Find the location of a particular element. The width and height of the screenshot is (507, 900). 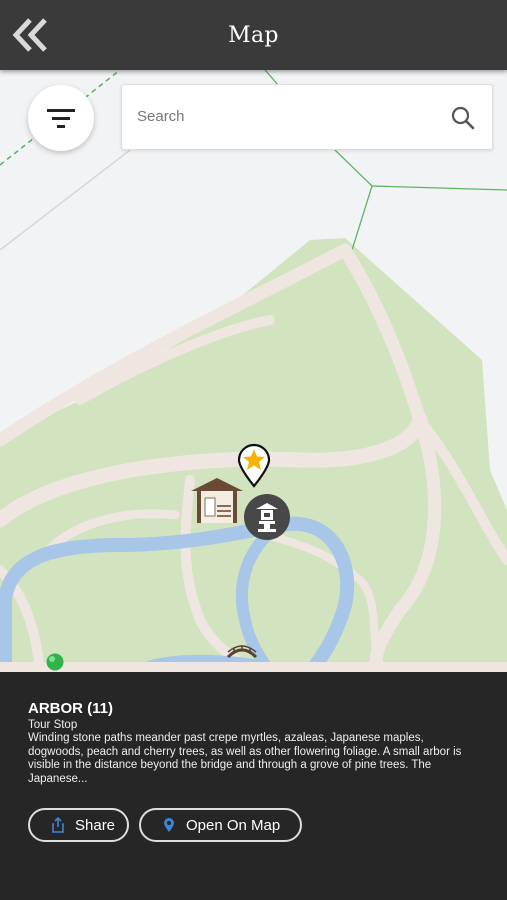

search-box is located at coordinates (307, 117).